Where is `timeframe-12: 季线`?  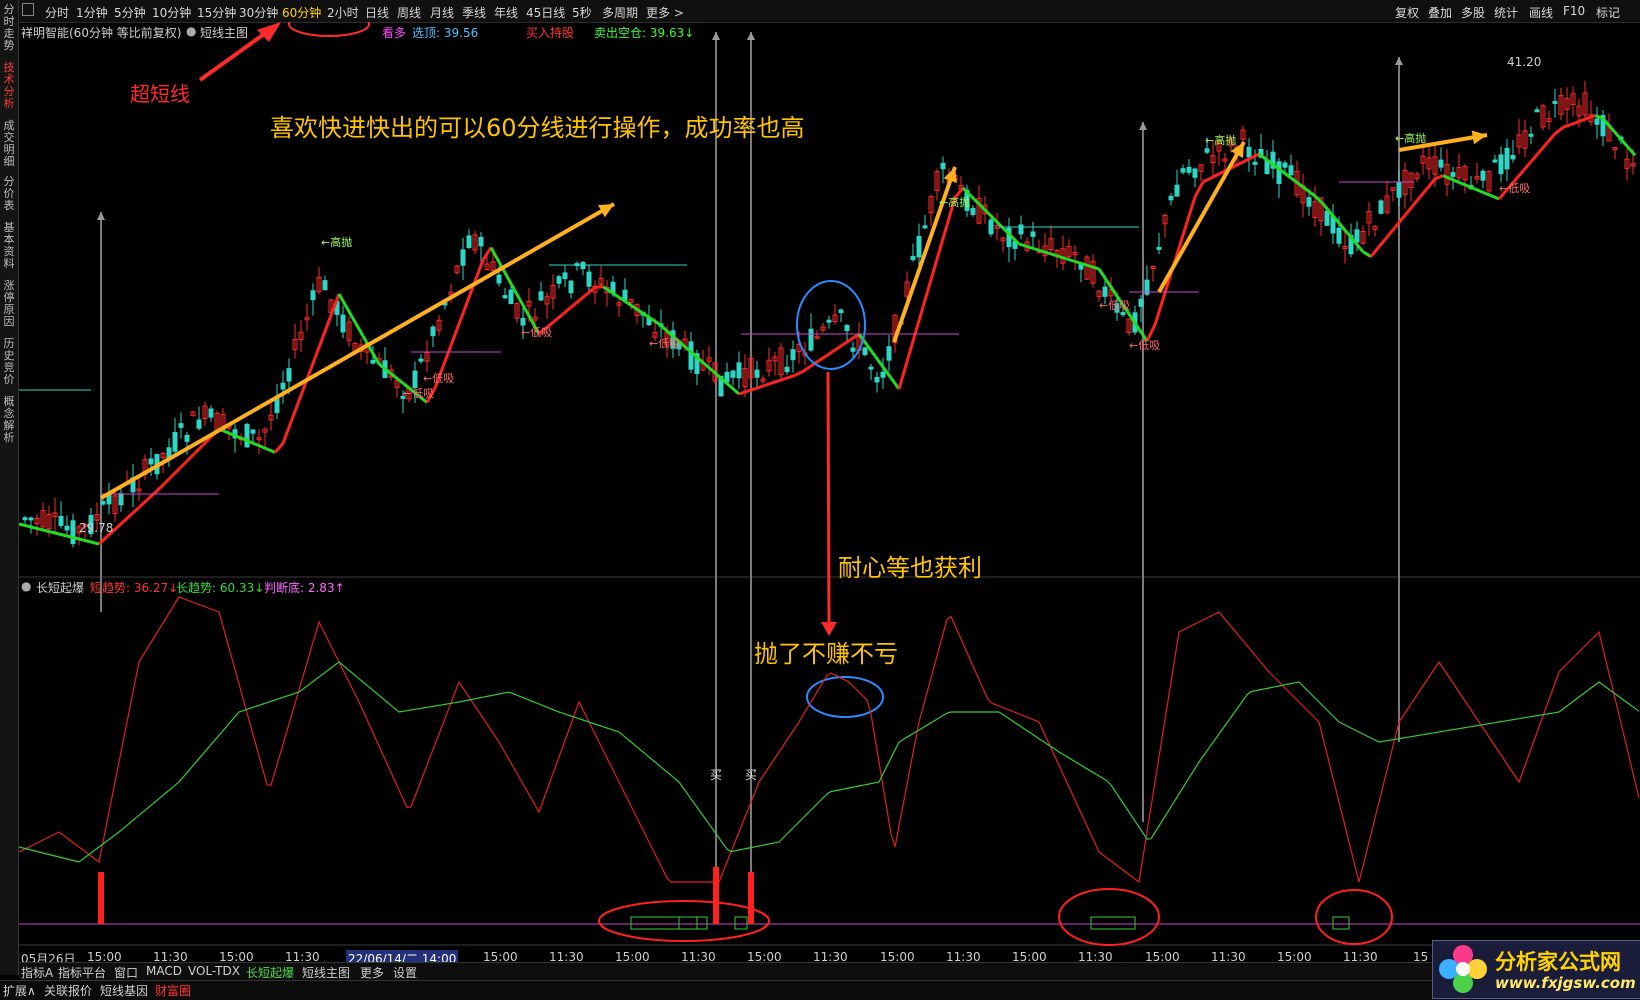
timeframe-12: 季线 is located at coordinates (474, 12).